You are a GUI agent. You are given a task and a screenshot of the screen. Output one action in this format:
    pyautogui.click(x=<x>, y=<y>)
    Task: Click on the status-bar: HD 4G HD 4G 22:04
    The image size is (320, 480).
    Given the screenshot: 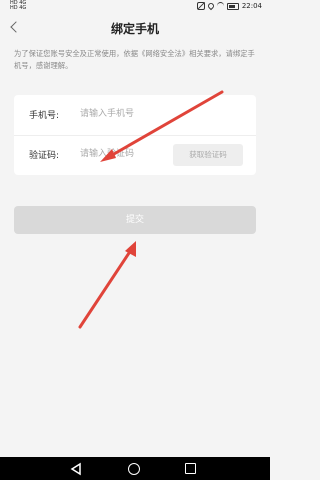 What is the action you would take?
    pyautogui.click(x=135, y=7)
    